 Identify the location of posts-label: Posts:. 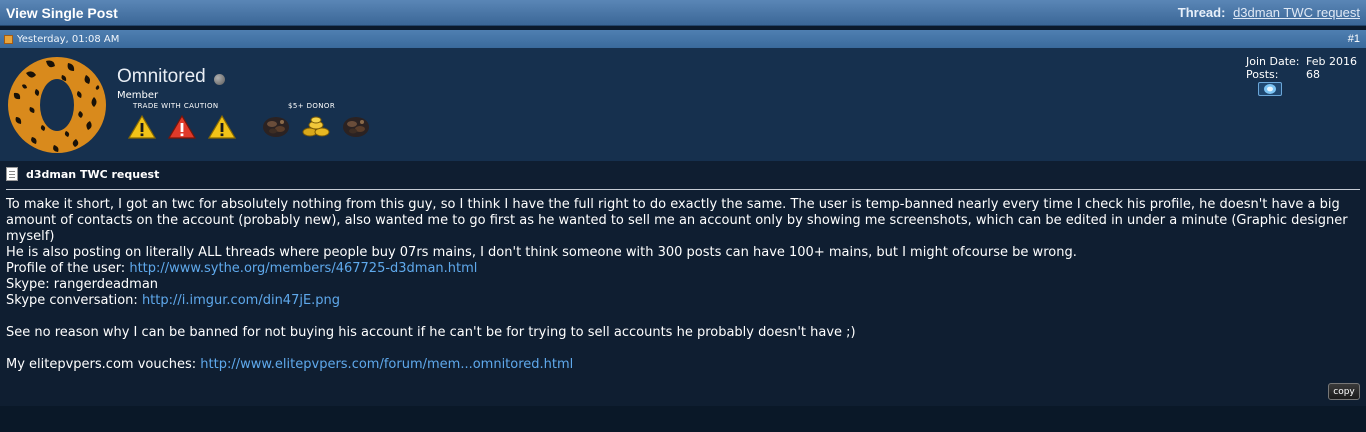
(1262, 74).